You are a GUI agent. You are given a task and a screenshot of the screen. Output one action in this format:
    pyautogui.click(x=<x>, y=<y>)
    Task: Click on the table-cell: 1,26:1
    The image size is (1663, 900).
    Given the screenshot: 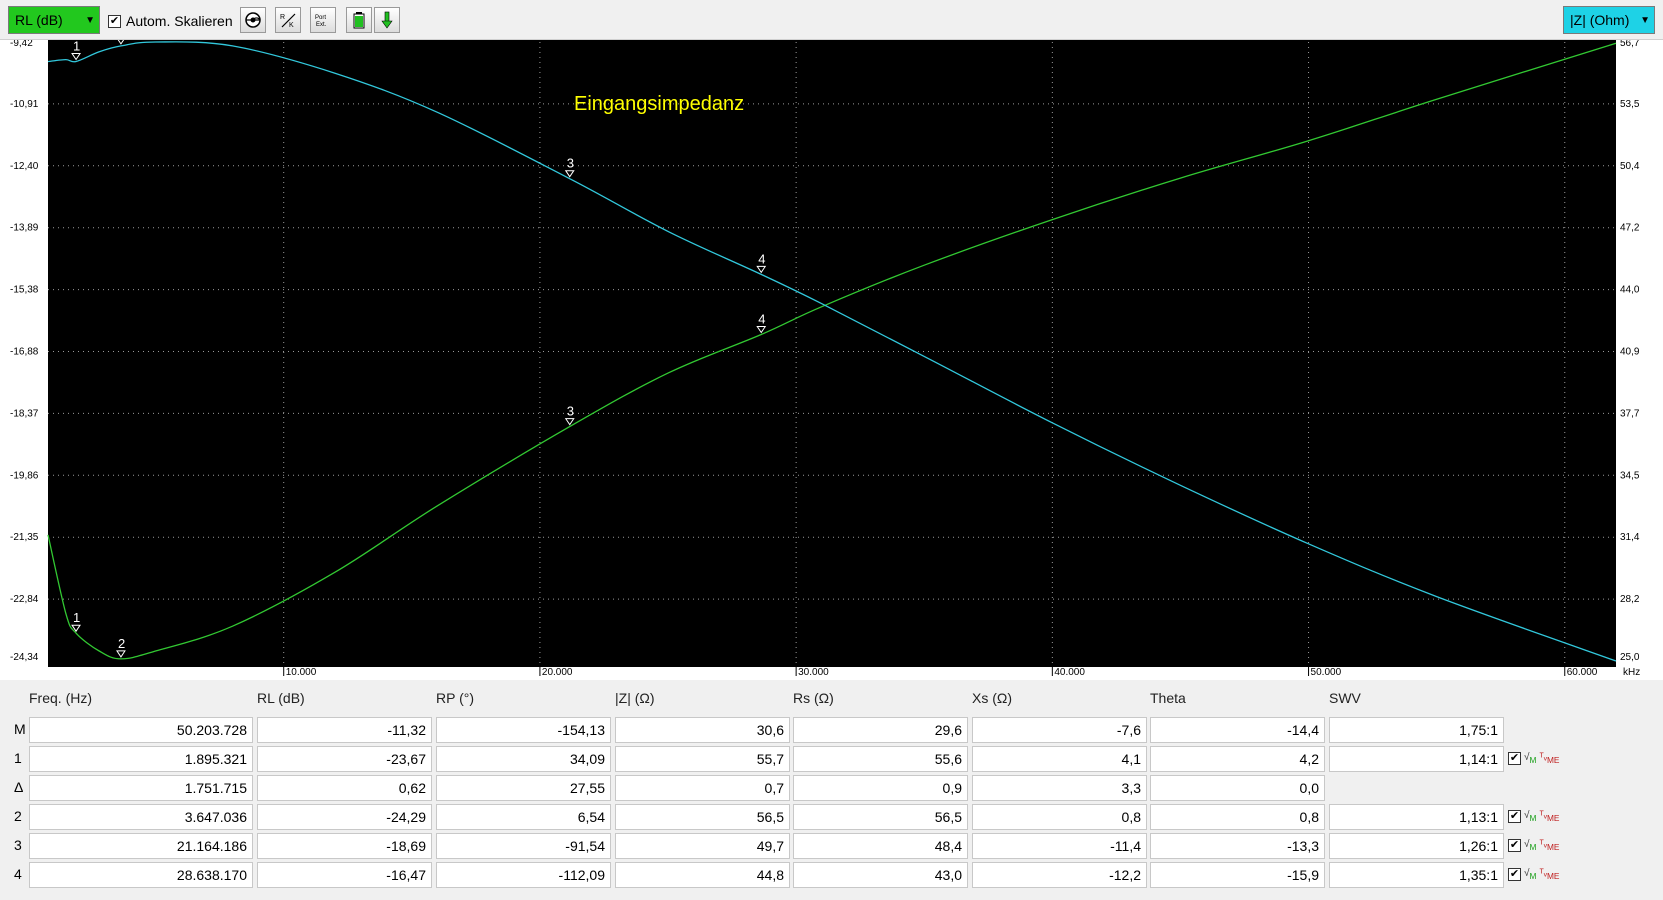 What is the action you would take?
    pyautogui.click(x=1416, y=846)
    